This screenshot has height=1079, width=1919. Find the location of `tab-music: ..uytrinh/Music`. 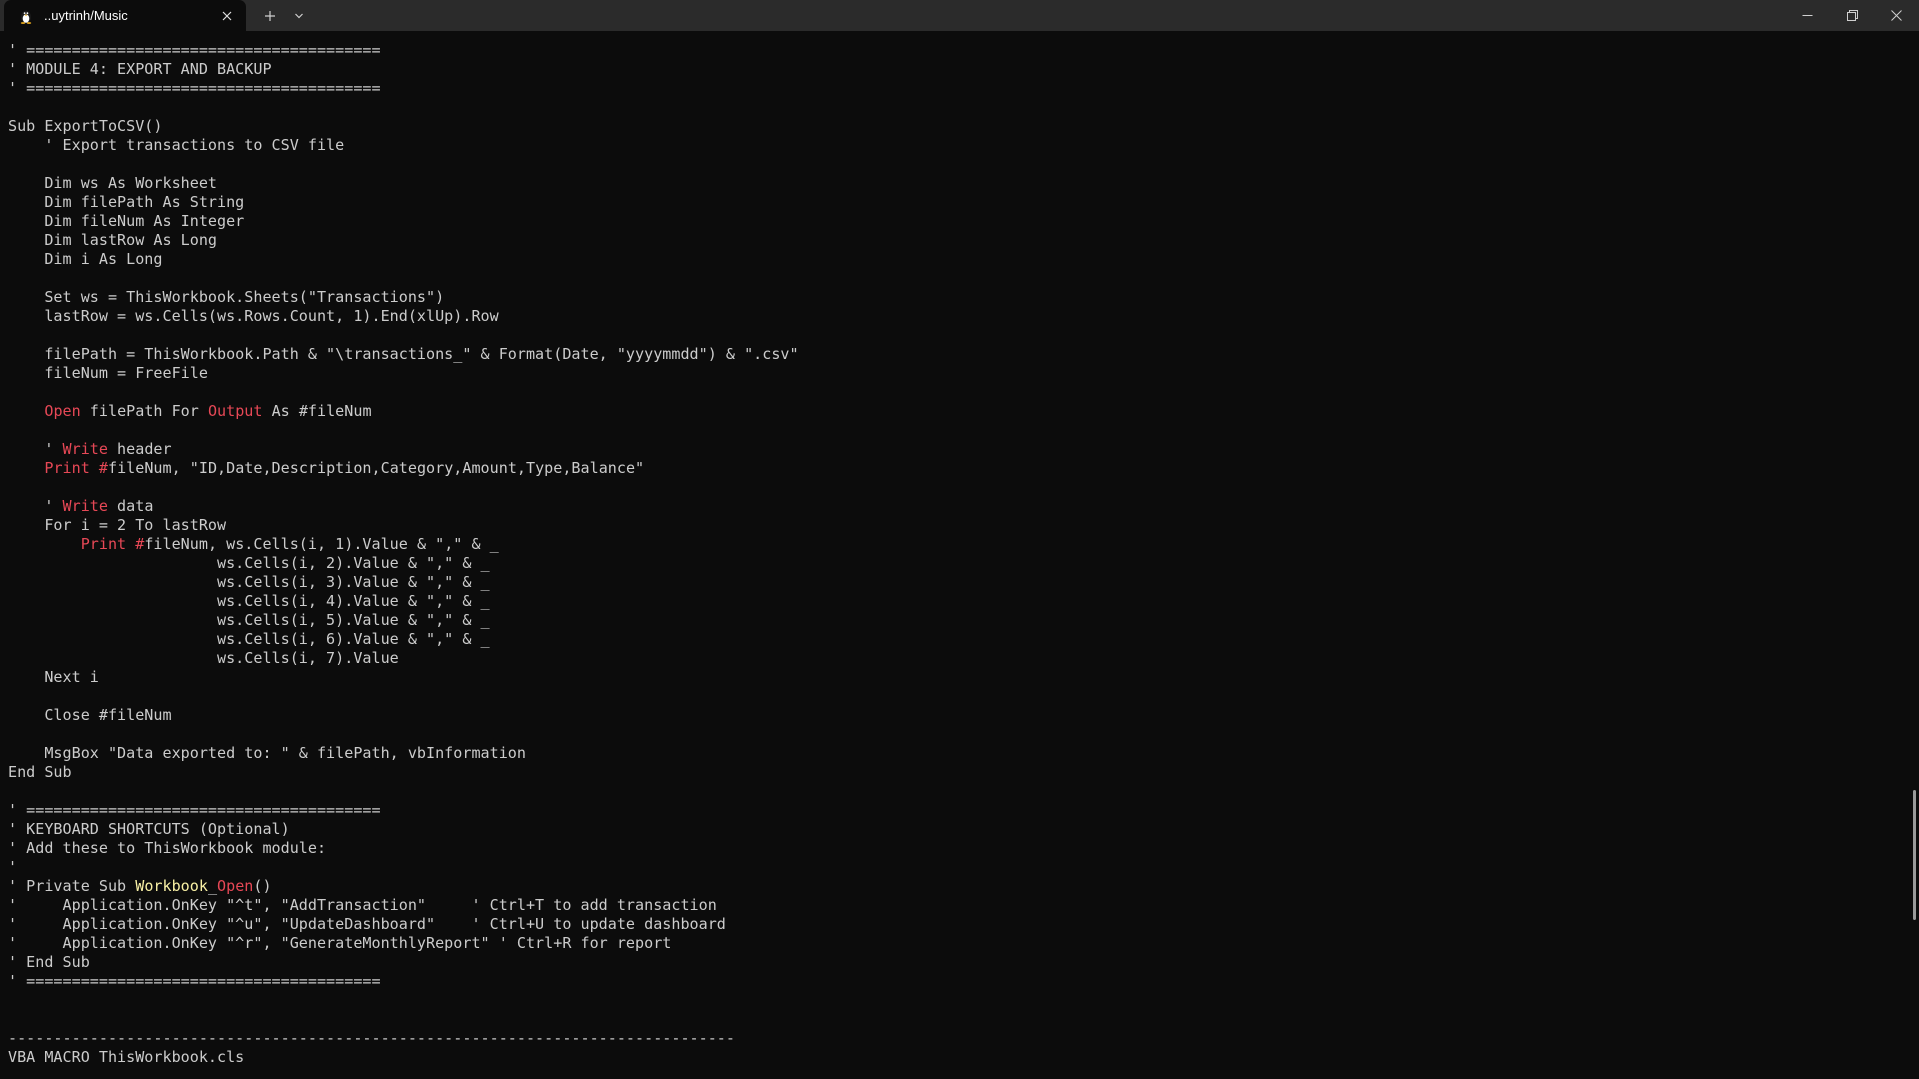

tab-music: ..uytrinh/Music is located at coordinates (125, 15).